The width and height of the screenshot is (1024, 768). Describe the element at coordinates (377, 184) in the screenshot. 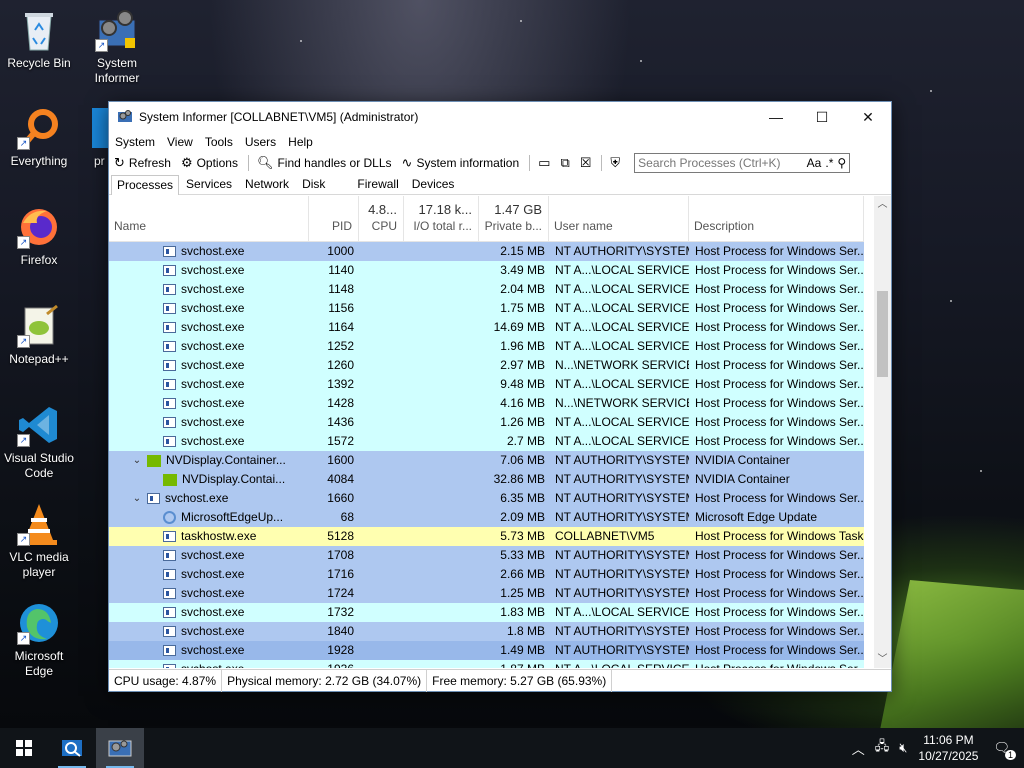

I see `tab-firewall: Firewall` at that location.